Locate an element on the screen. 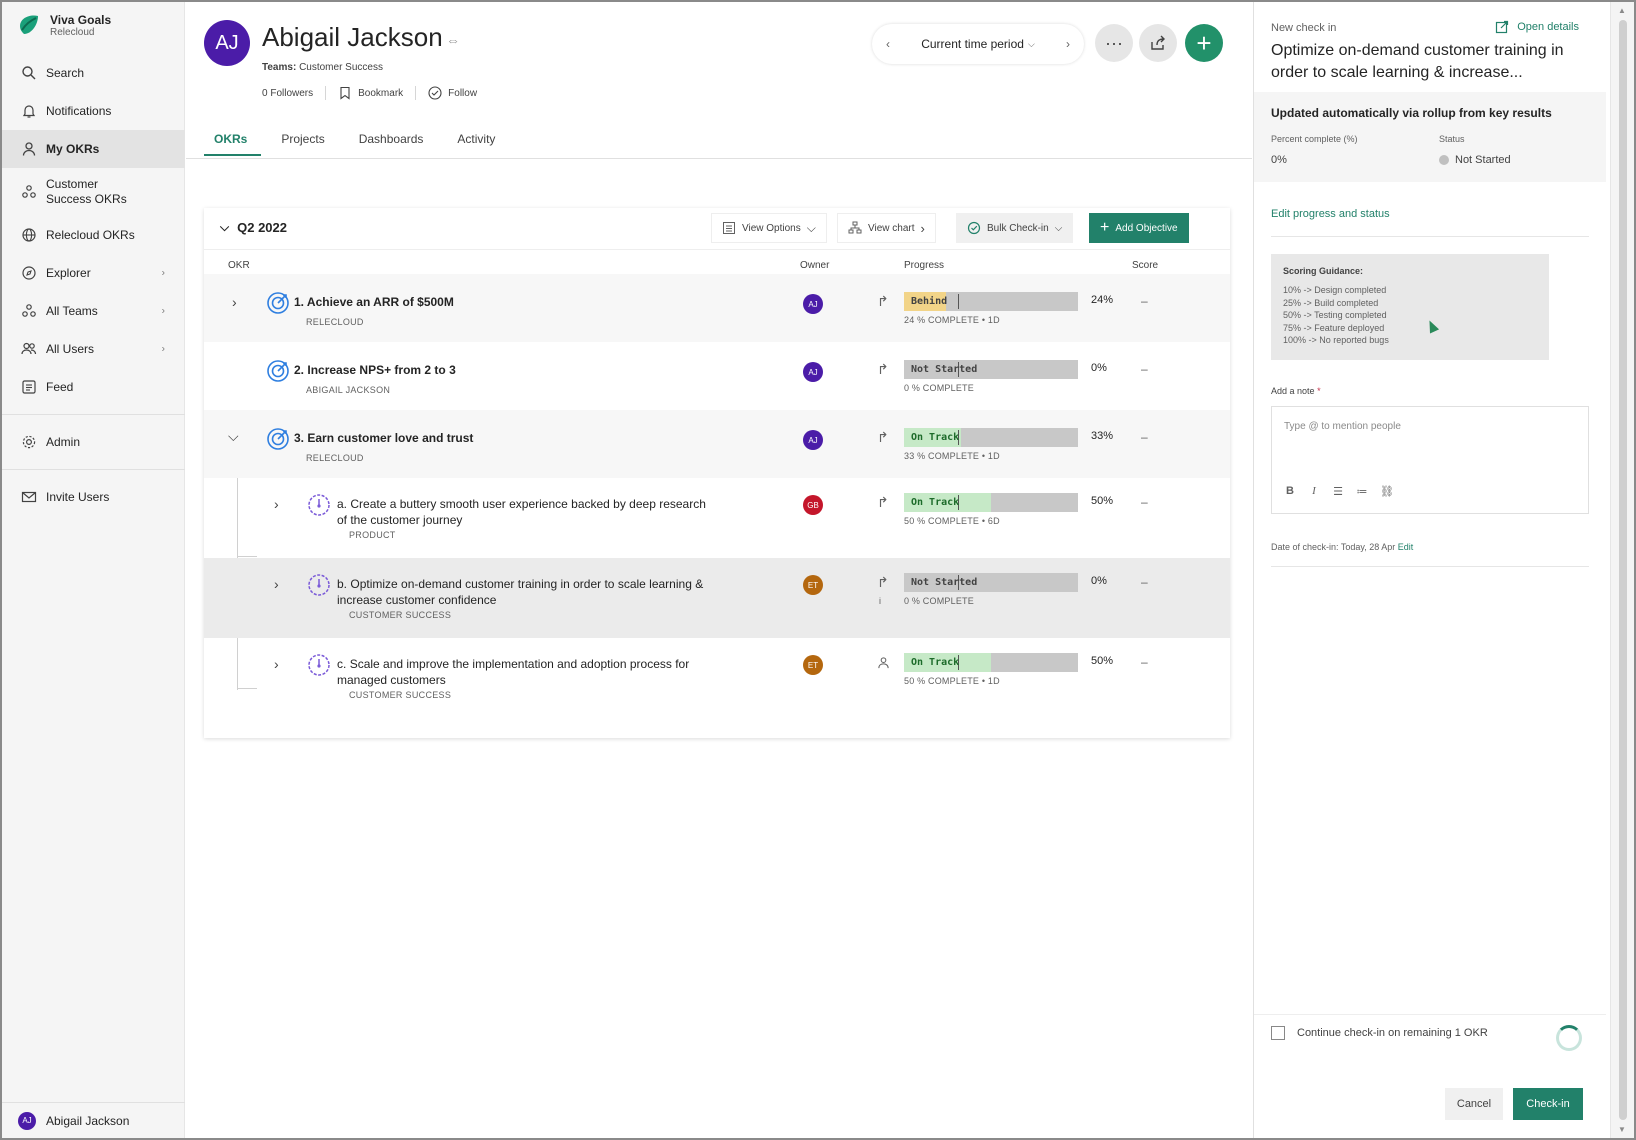 This screenshot has height=1140, width=1636. tab-okrs: OKRs is located at coordinates (233, 144).